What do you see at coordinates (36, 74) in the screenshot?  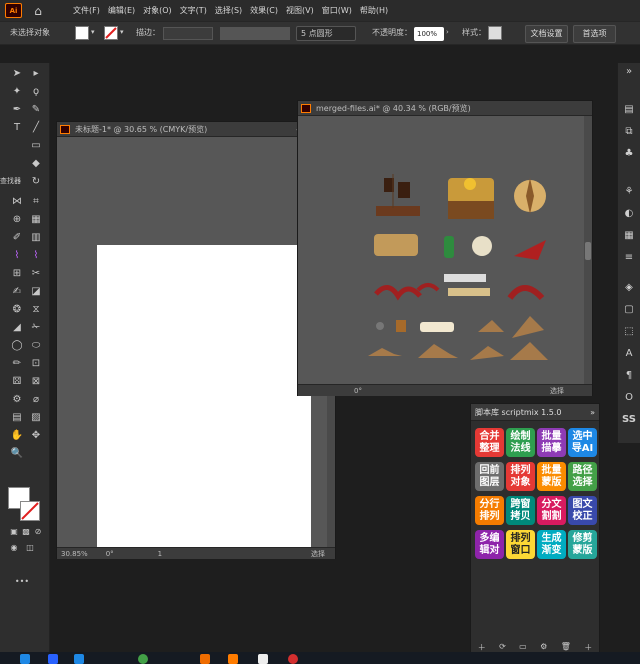 I see `direct-selection-tool-icon: ▸` at bounding box center [36, 74].